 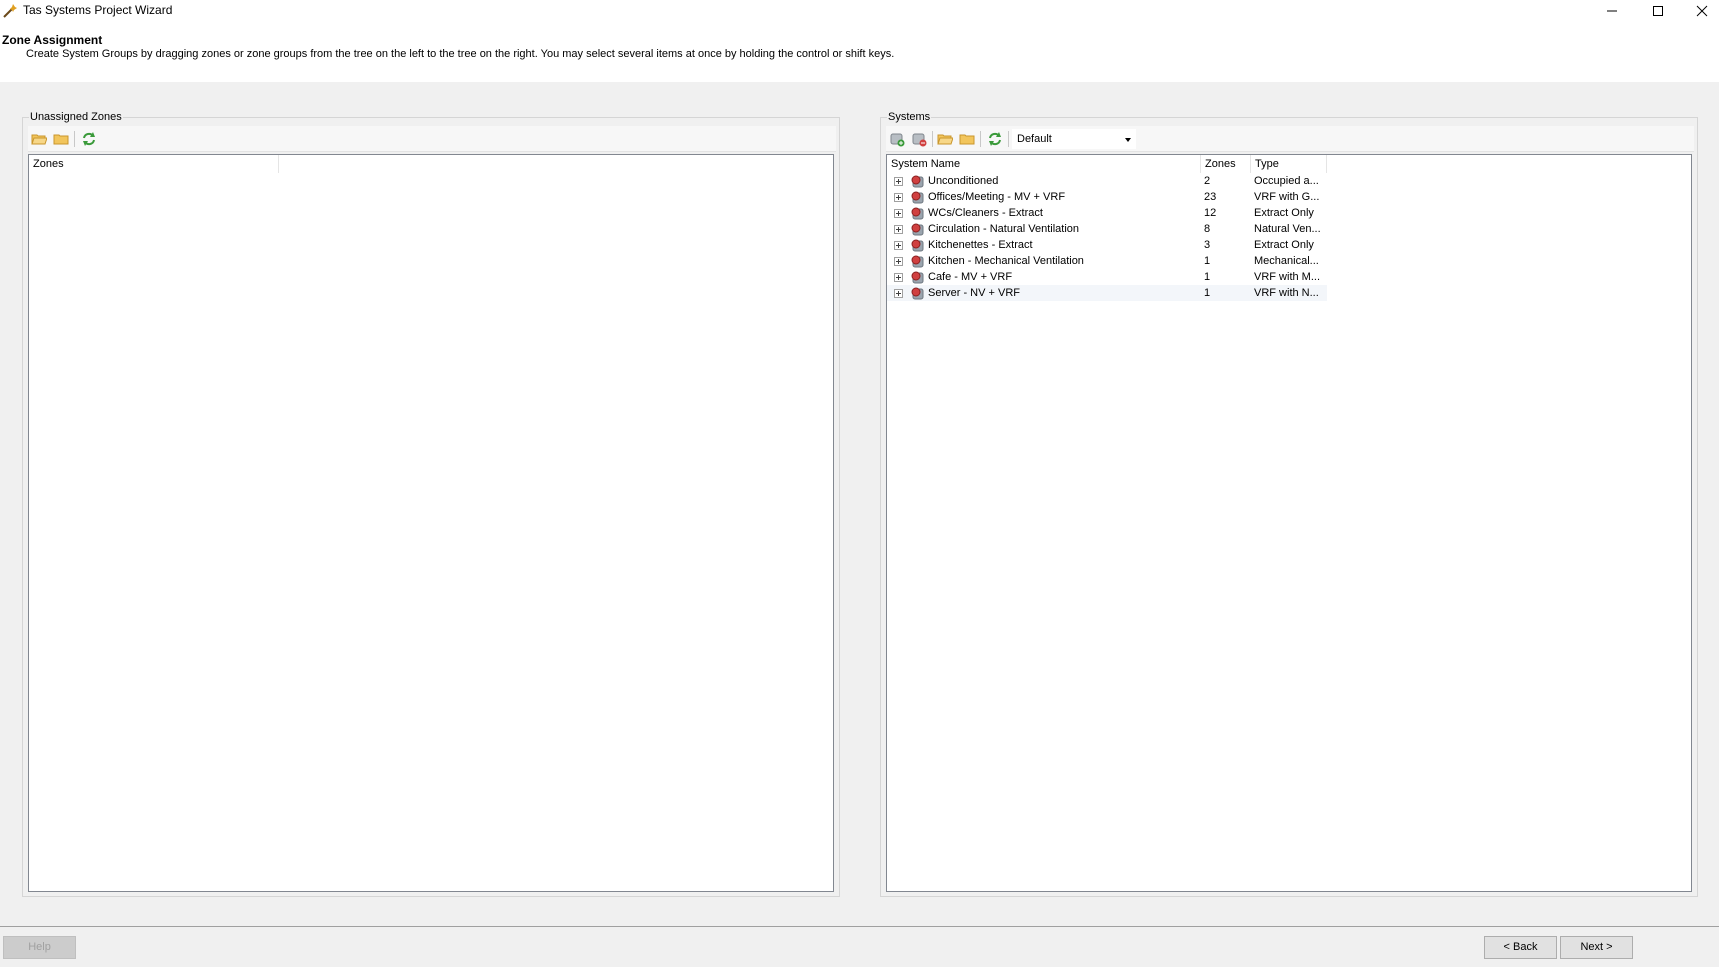 I want to click on unassigned-zones-label: Unassigned Zones, so click(x=76, y=117).